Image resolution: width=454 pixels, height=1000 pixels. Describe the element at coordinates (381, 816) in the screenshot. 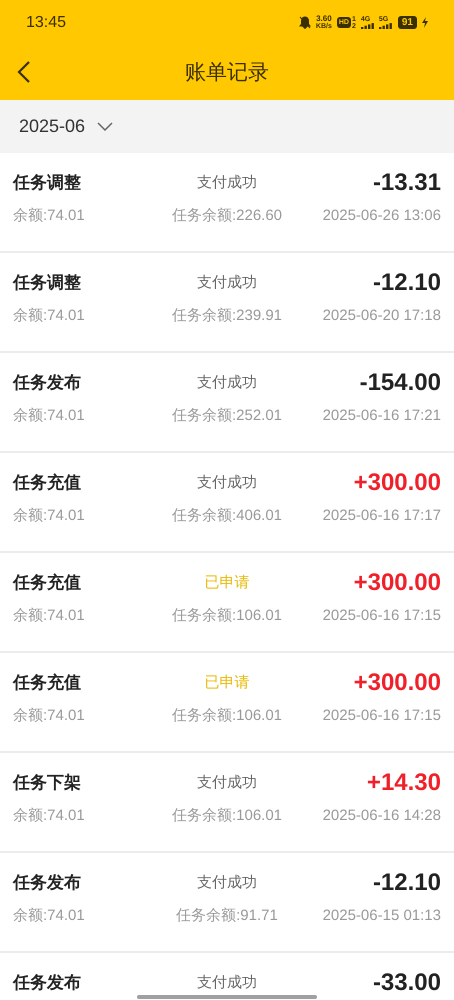

I see `record-time: 2025-06-16 14:28` at that location.